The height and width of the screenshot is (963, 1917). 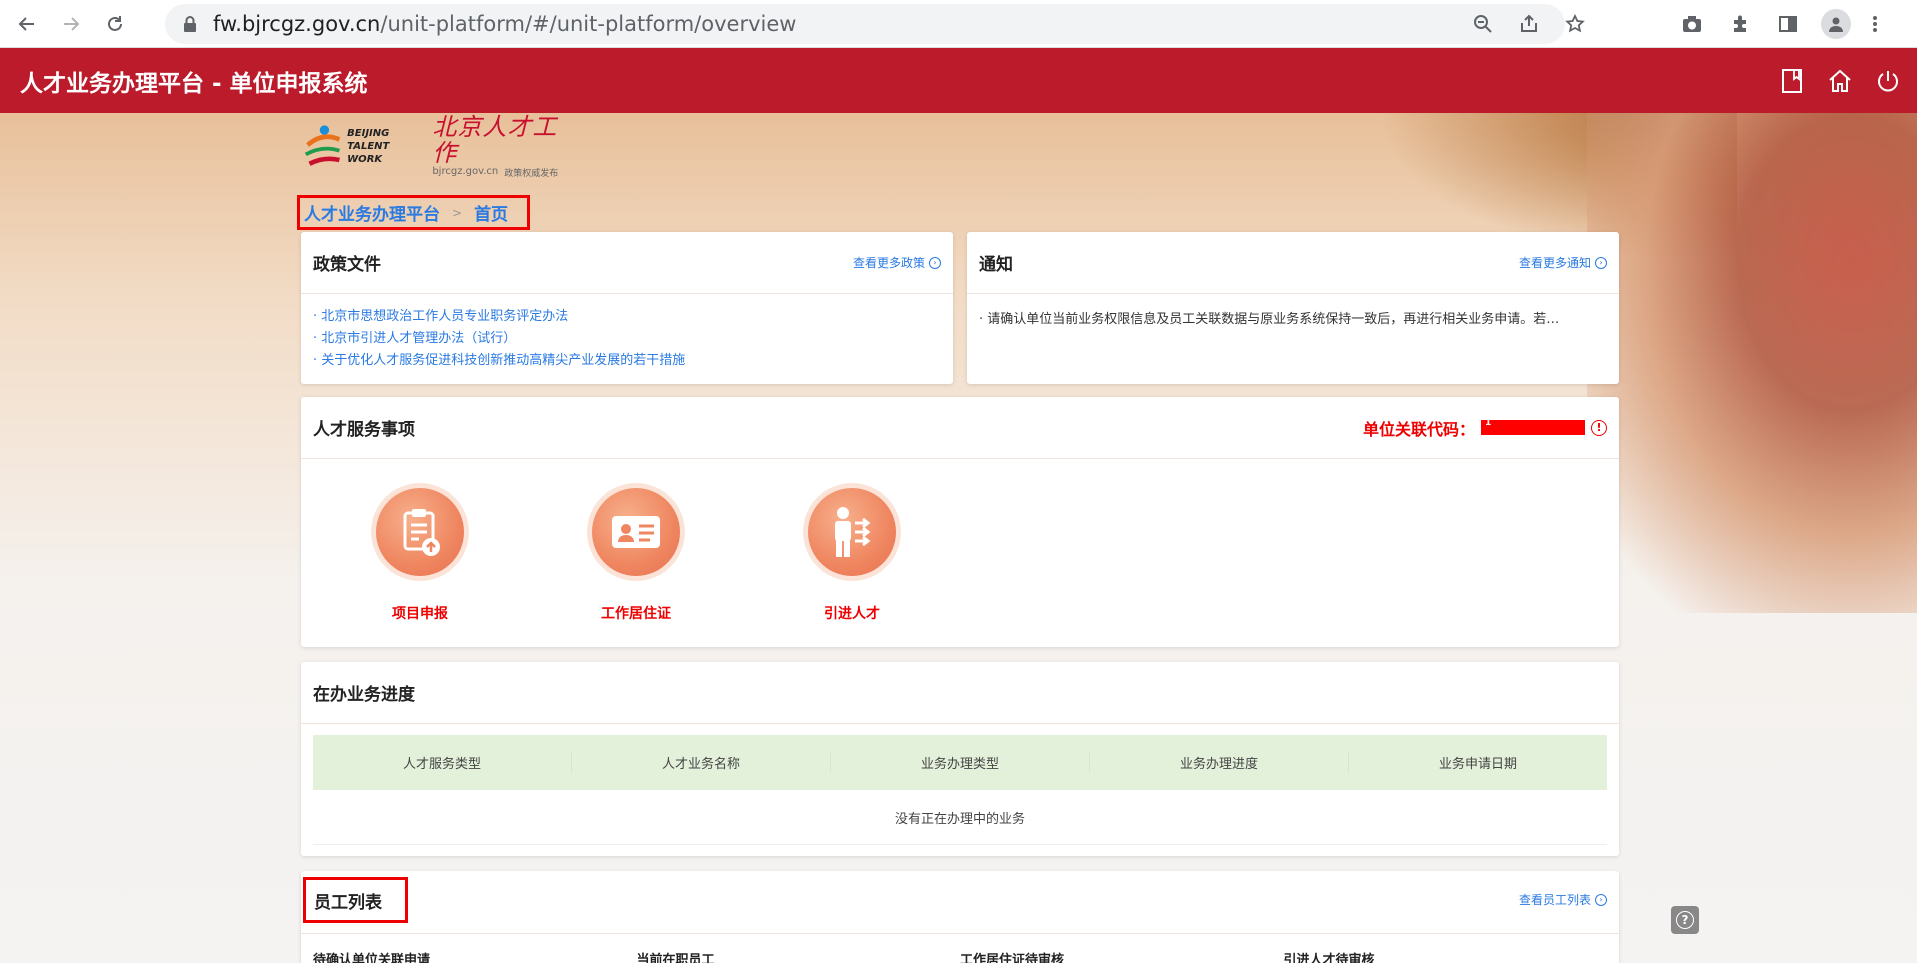 I want to click on unit-code: 单位关联代码： 1 !, so click(x=1485, y=428).